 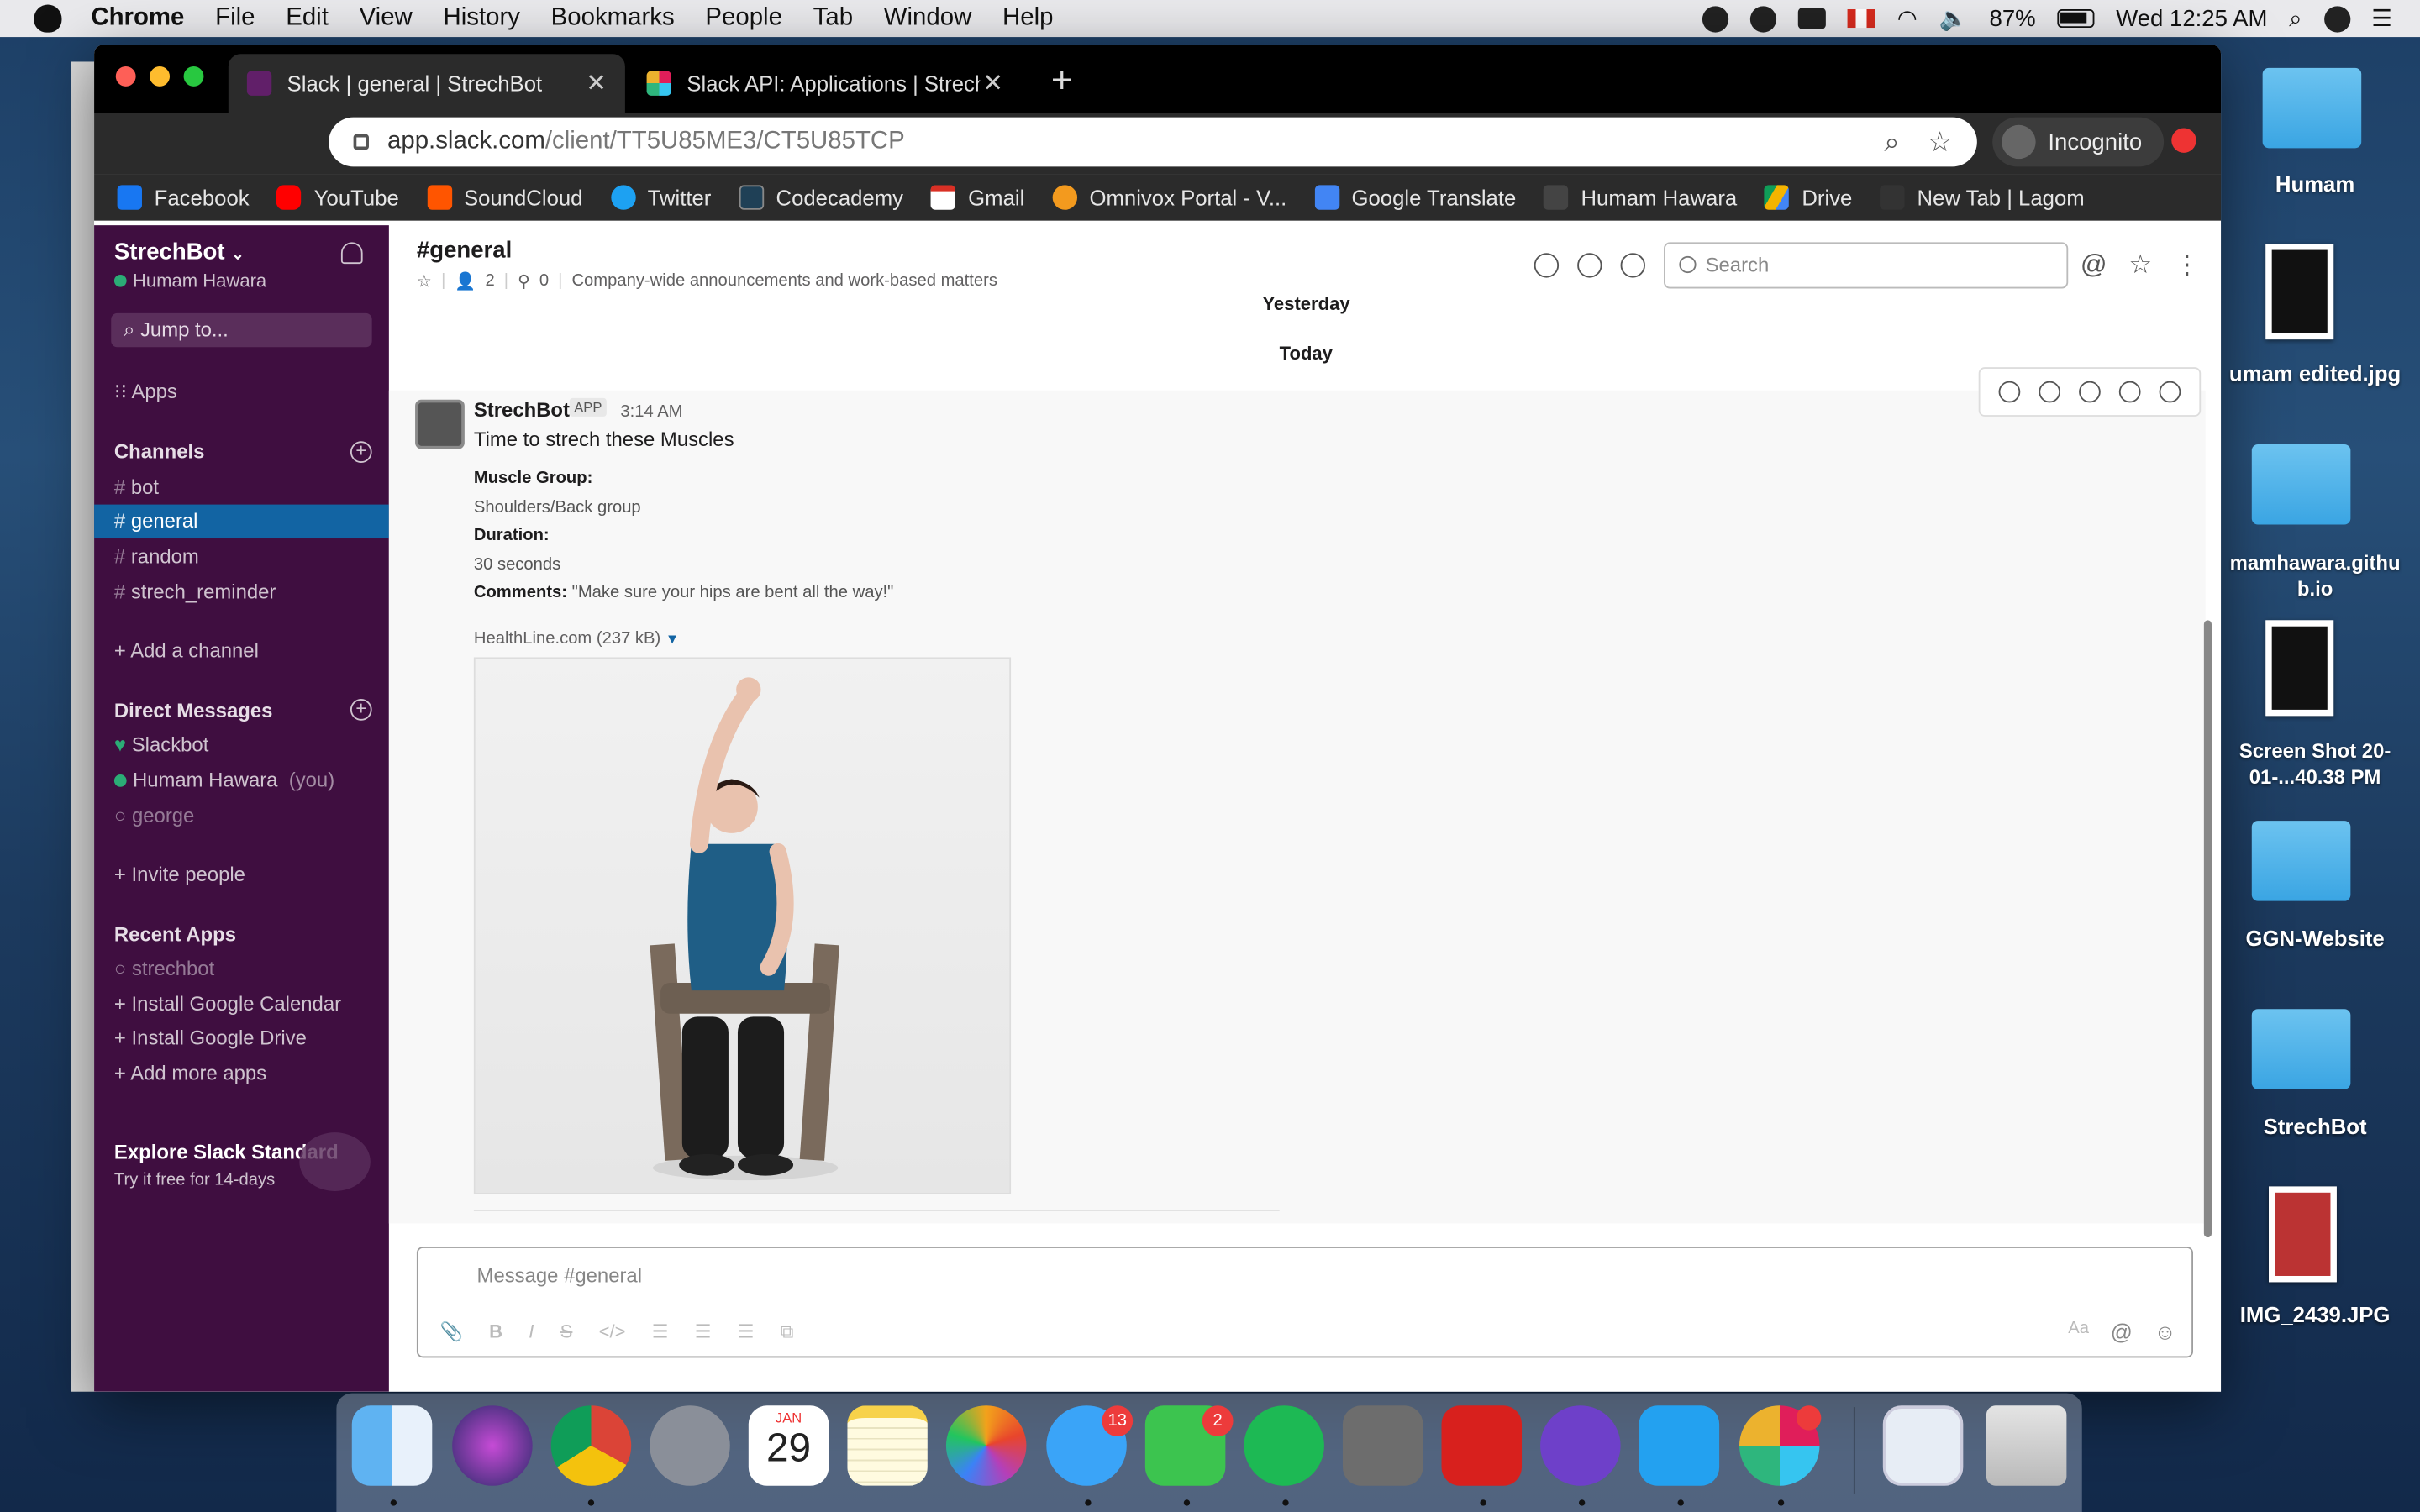 I want to click on message-input: Message #general, so click(x=559, y=1275).